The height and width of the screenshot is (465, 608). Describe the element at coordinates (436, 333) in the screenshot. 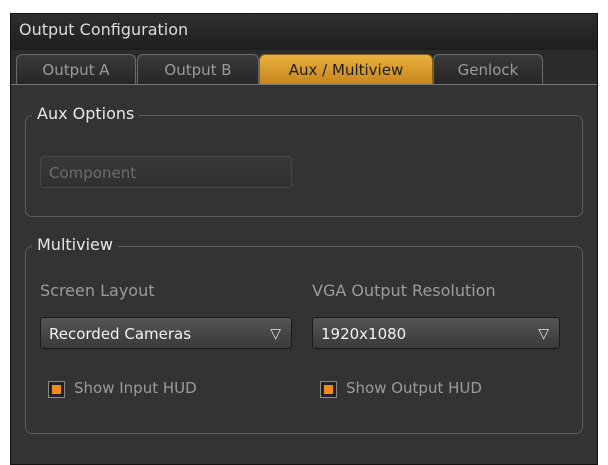

I see `vga-resolution-dropdown: 1920x1080 ▽` at that location.